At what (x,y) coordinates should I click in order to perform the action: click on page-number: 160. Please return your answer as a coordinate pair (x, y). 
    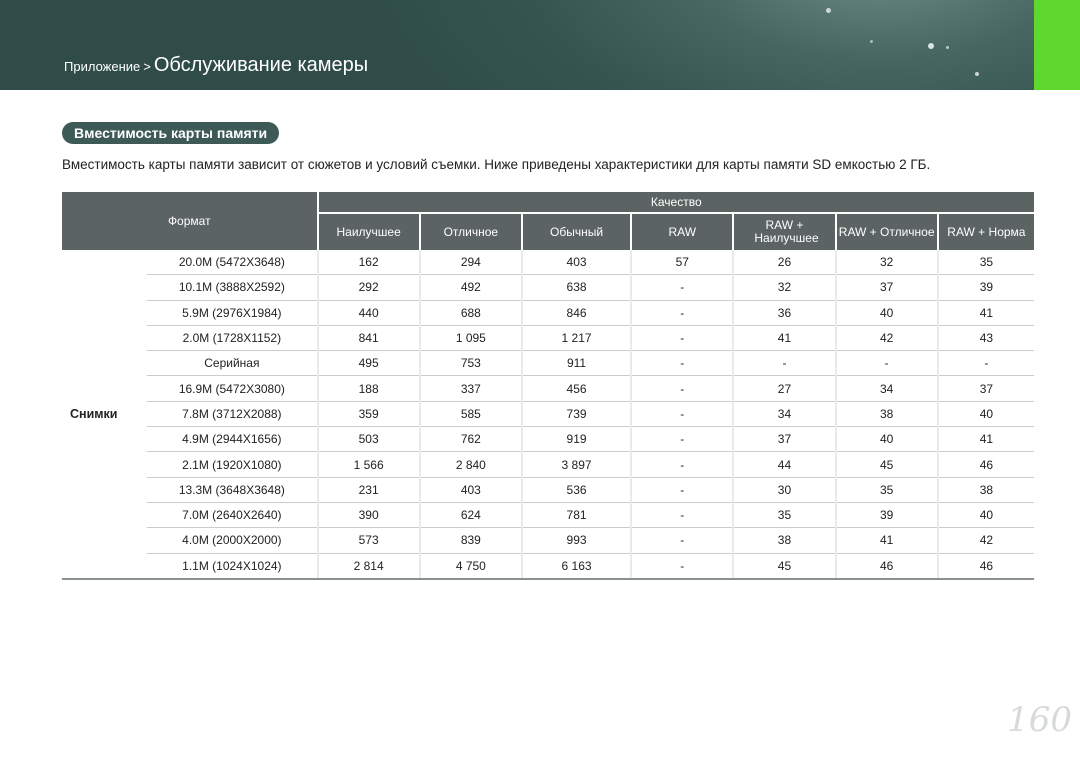
    Looking at the image, I should click on (1039, 720).